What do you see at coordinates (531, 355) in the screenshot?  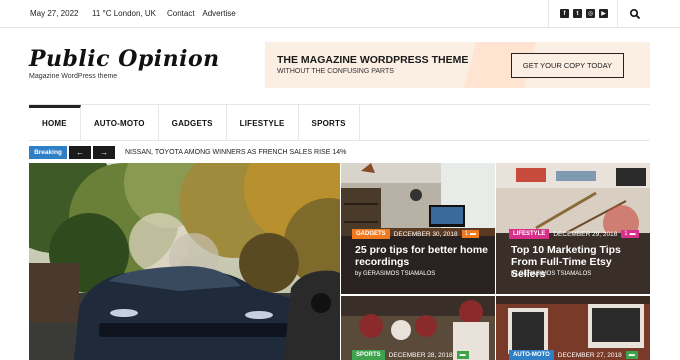 I see `category-badge: AUTO-MOTO` at bounding box center [531, 355].